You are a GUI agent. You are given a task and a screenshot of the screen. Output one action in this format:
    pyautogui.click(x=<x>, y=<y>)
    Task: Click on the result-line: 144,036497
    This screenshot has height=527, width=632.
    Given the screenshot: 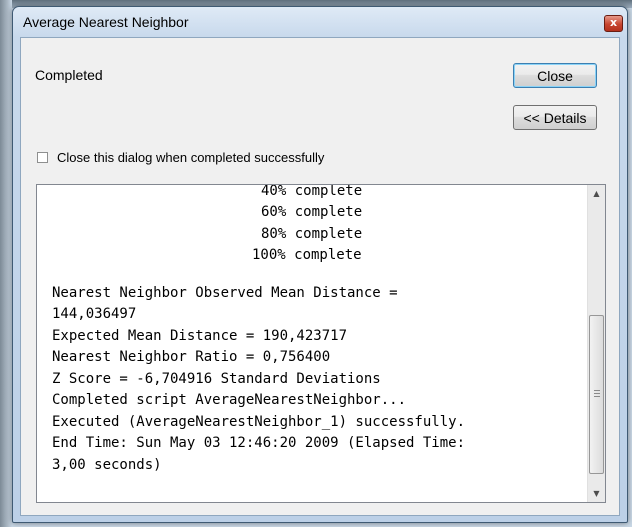 What is the action you would take?
    pyautogui.click(x=94, y=314)
    